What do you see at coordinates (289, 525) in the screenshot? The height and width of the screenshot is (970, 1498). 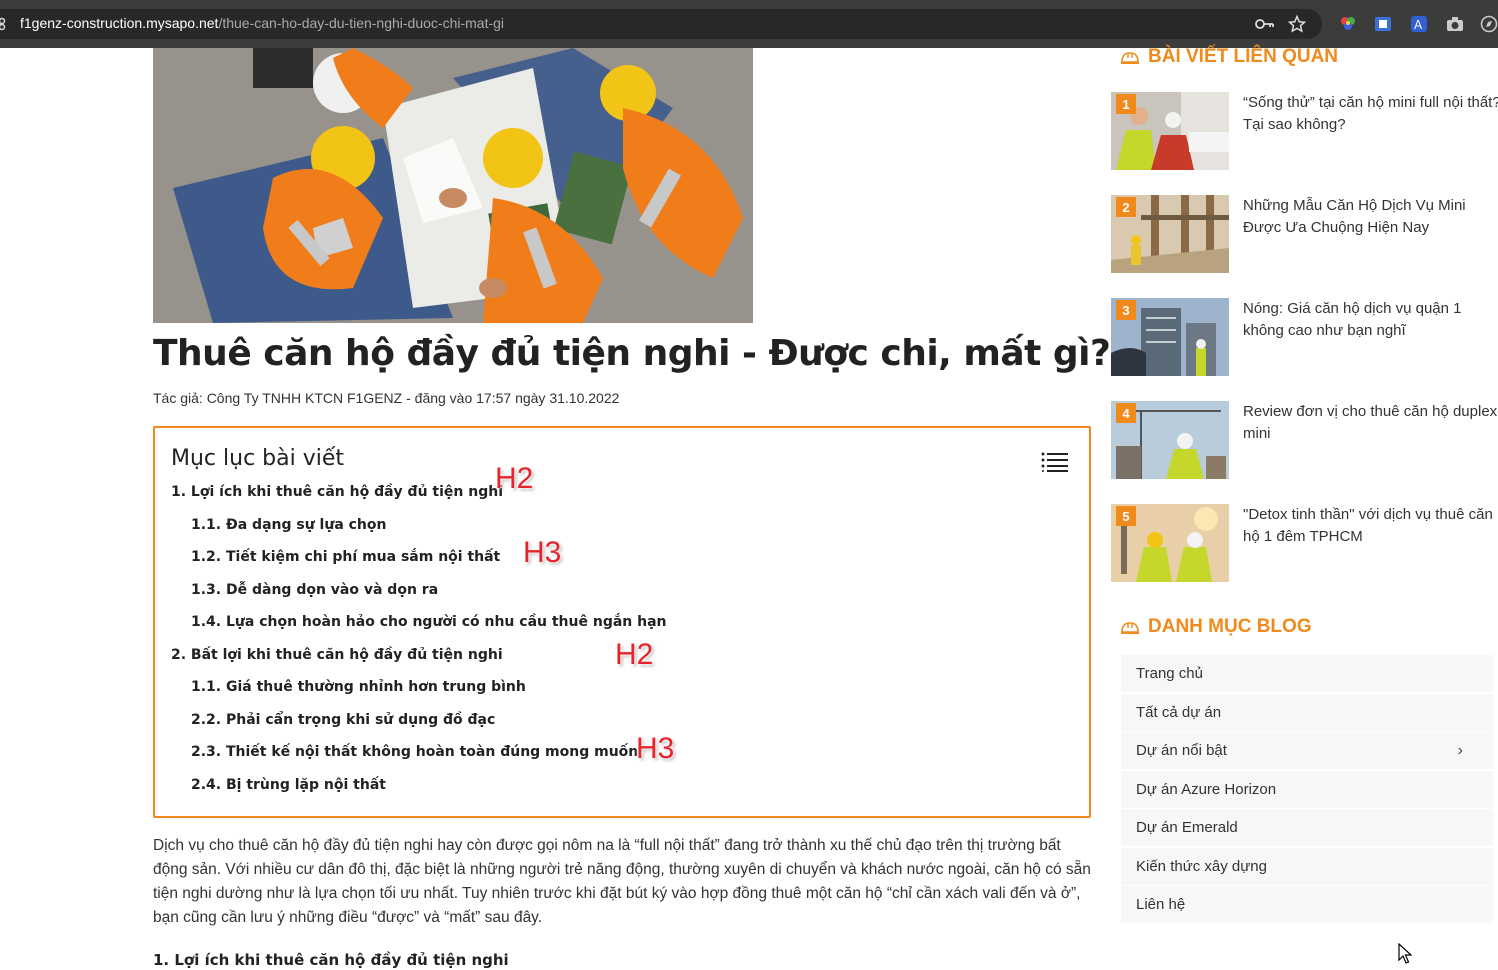 I see `toc-link: 1.1. Đa dạng sự lựa chọn` at bounding box center [289, 525].